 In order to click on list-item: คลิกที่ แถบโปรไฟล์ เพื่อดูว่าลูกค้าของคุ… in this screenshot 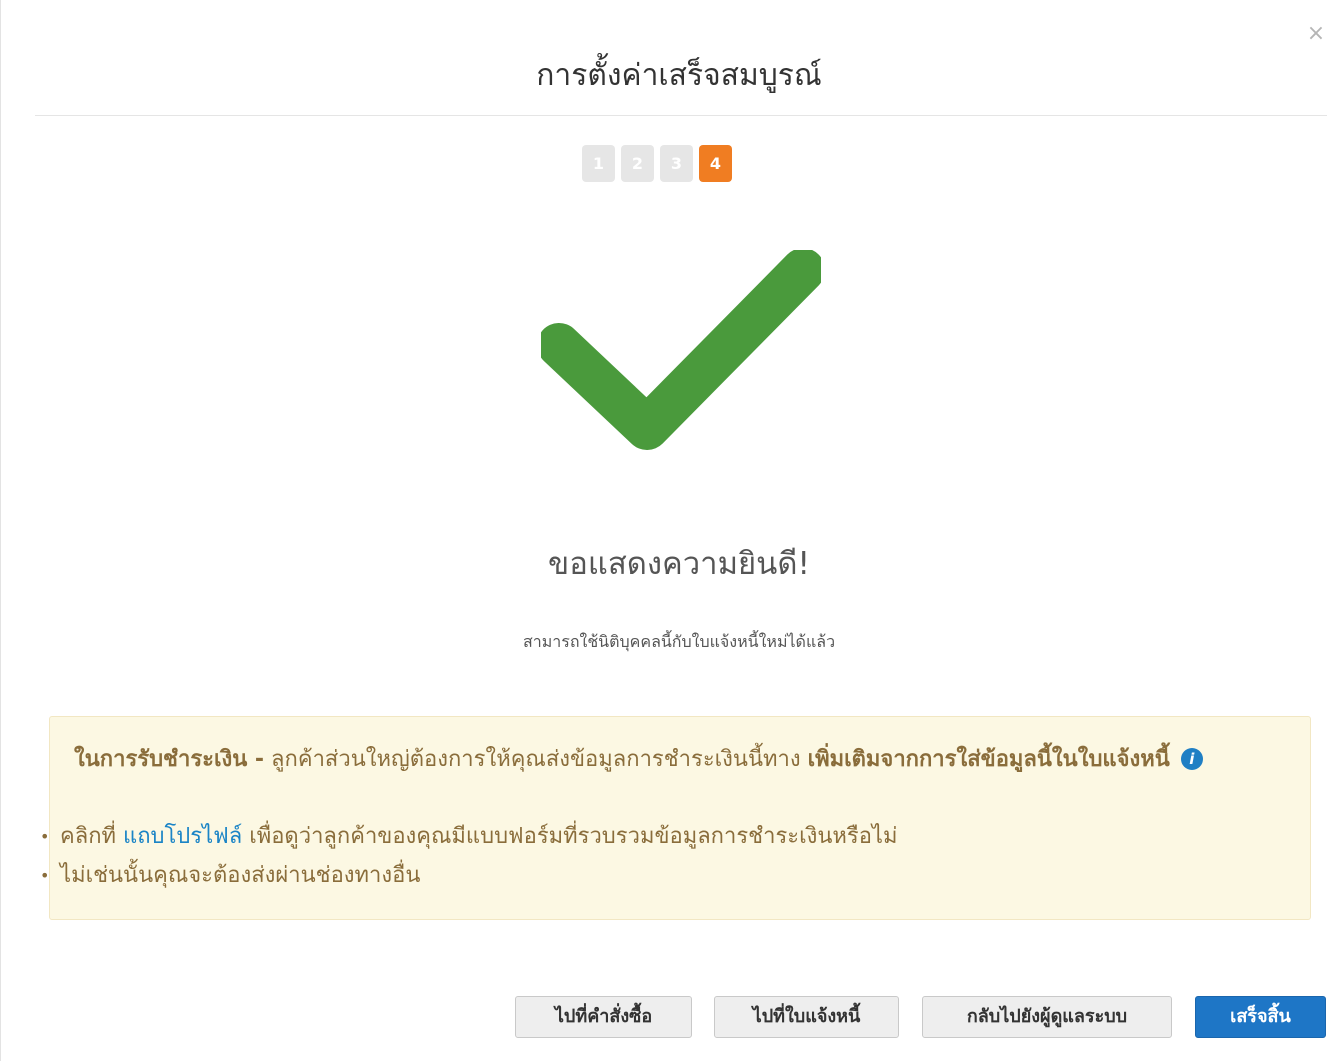, I will do `click(469, 836)`.